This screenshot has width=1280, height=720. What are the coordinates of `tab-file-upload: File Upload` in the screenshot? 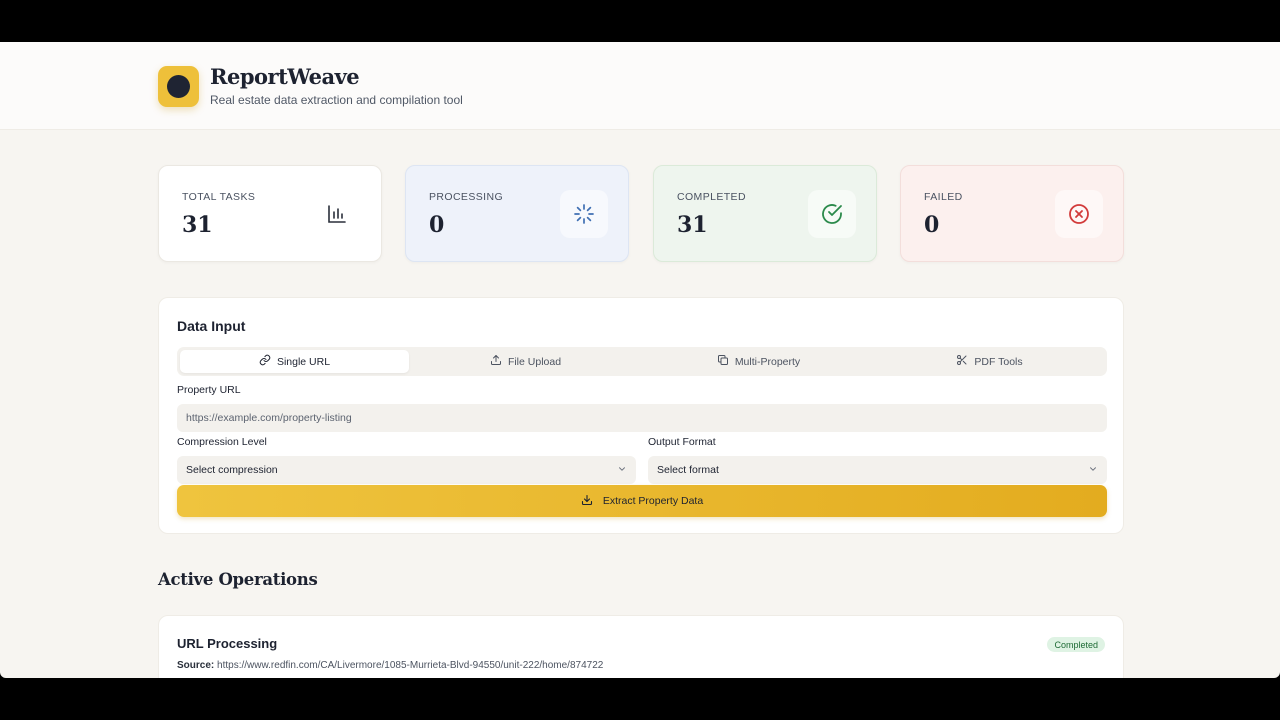 It's located at (525, 361).